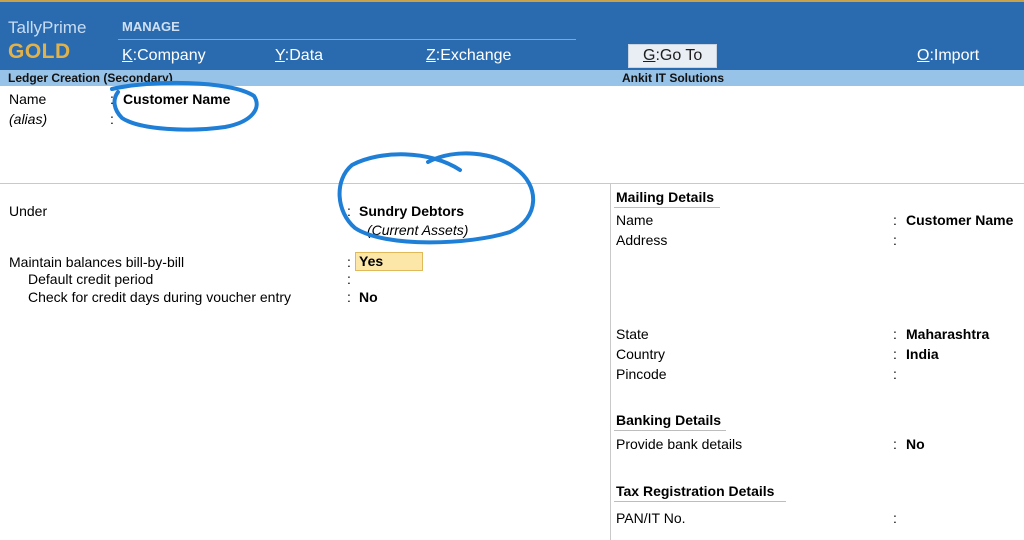 The height and width of the screenshot is (540, 1024). Describe the element at coordinates (669, 420) in the screenshot. I see `banking-heading: Banking Details` at that location.